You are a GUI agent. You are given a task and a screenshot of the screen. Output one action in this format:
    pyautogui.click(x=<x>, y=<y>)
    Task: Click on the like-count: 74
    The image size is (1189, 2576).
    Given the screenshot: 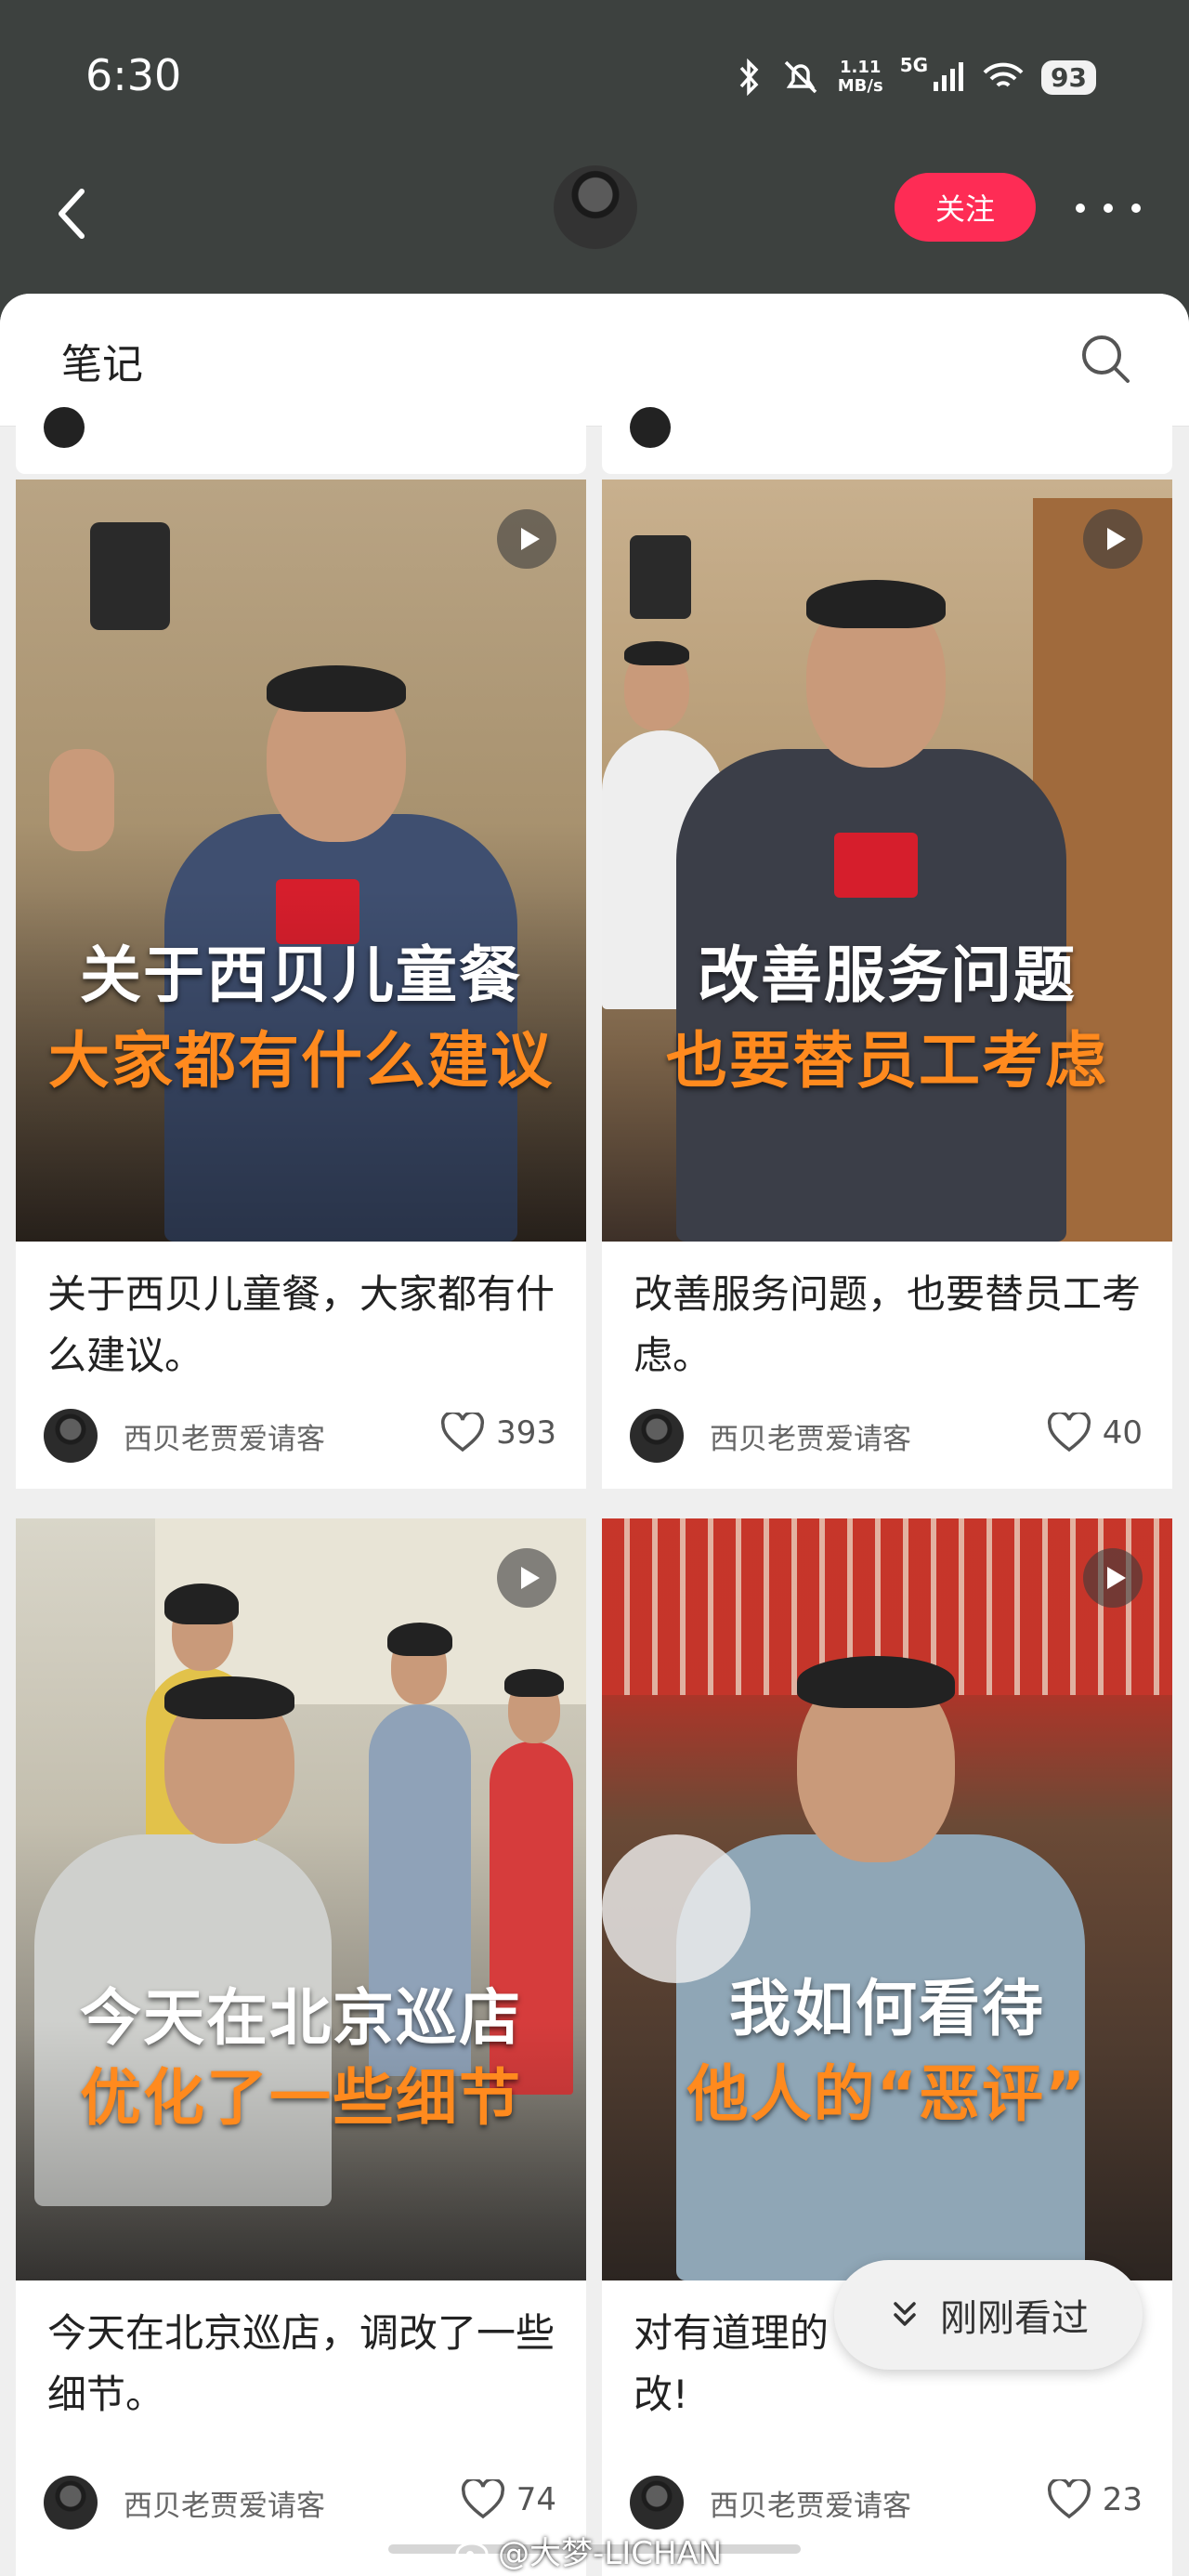 What is the action you would take?
    pyautogui.click(x=536, y=2499)
    